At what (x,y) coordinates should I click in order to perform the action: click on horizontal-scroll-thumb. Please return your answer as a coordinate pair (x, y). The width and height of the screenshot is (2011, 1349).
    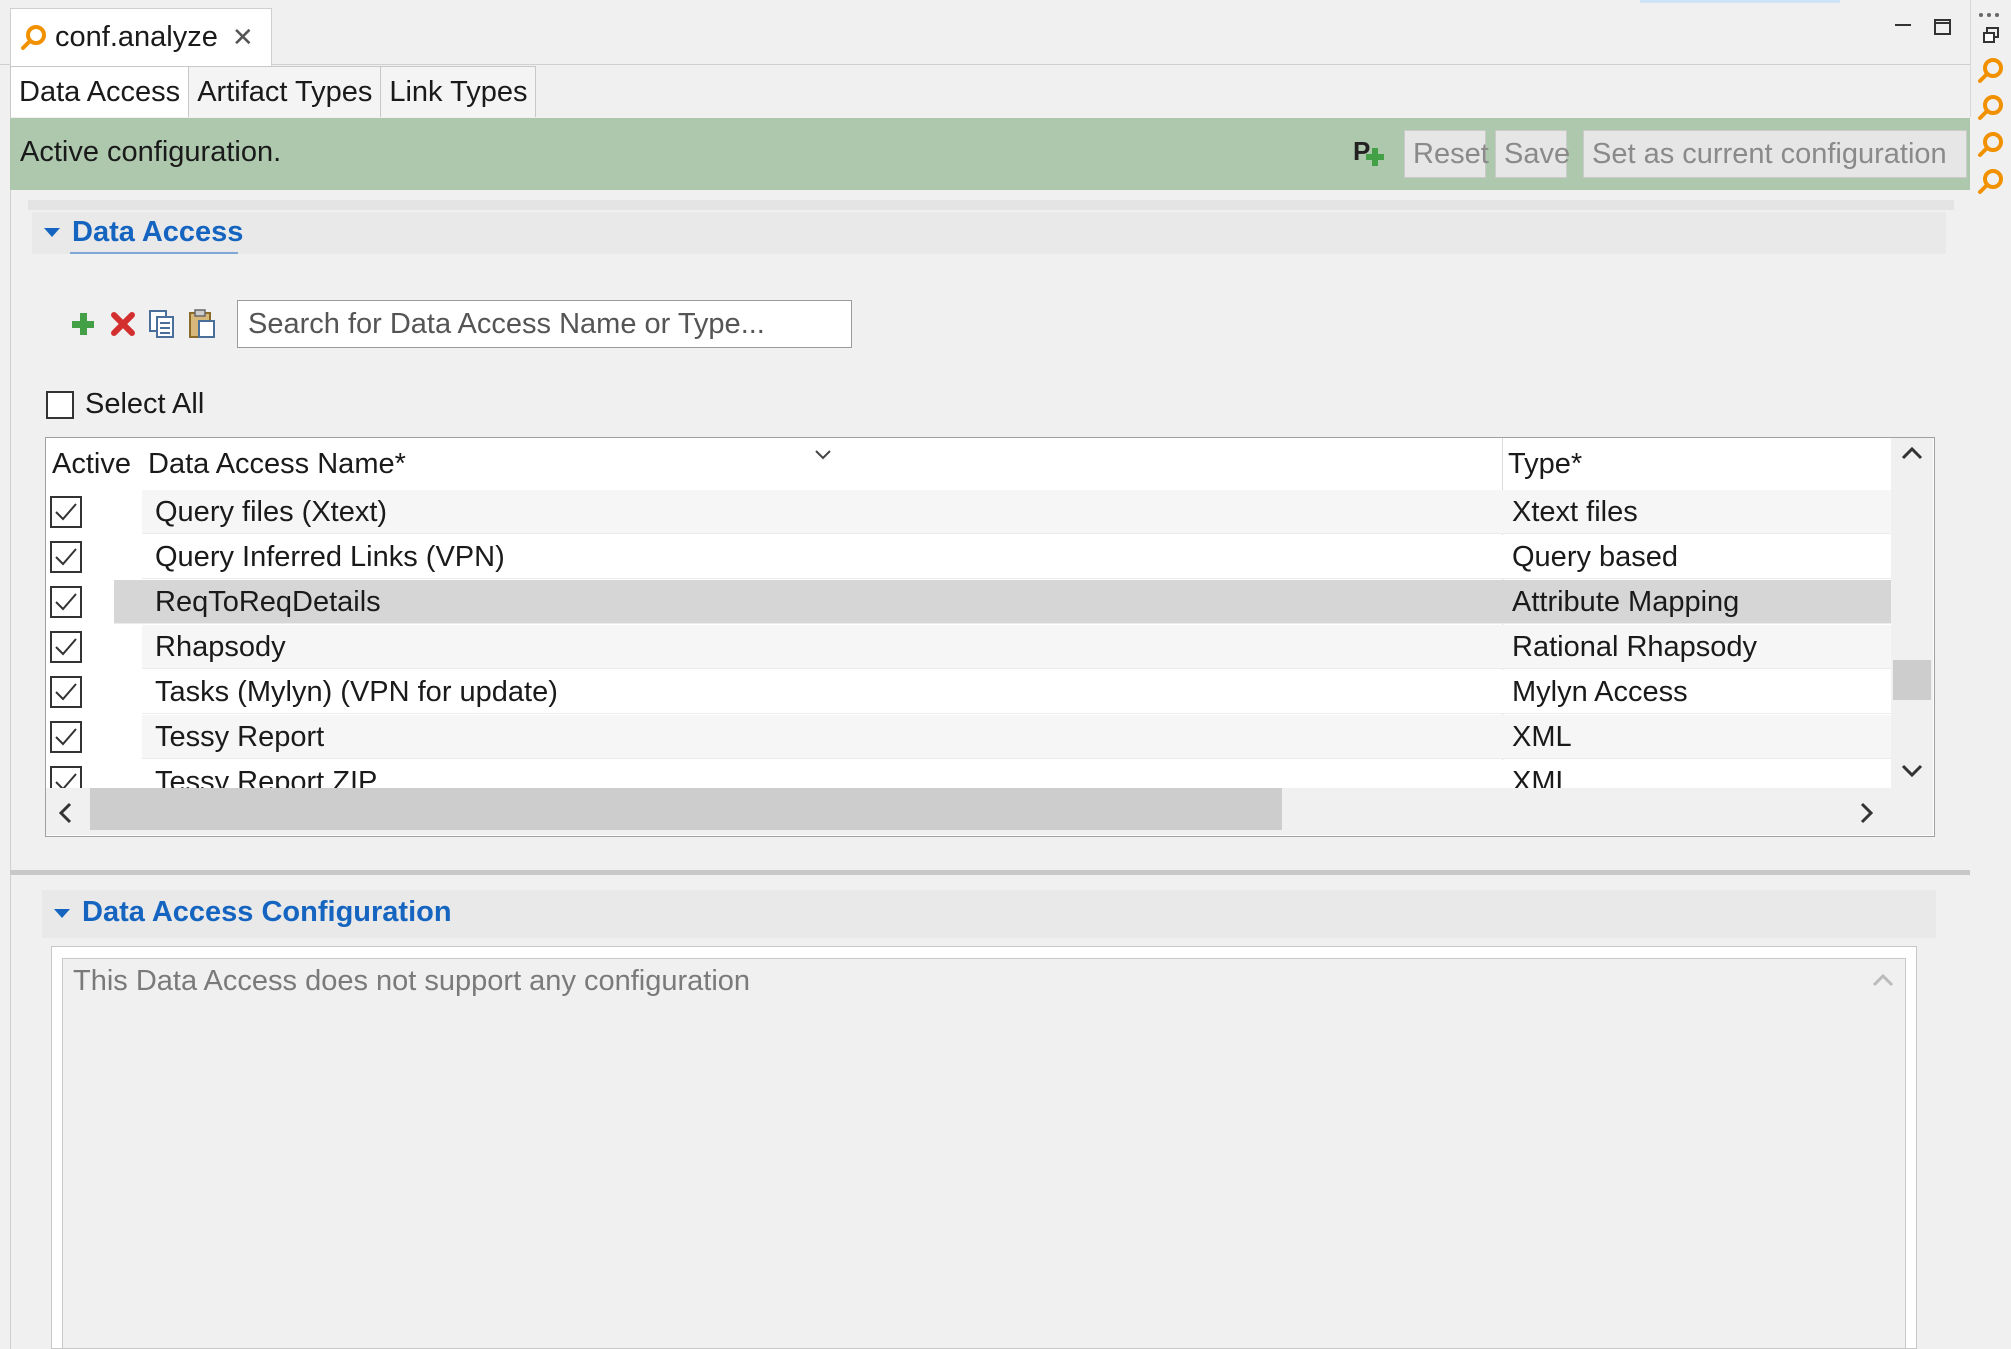
    Looking at the image, I should click on (686, 809).